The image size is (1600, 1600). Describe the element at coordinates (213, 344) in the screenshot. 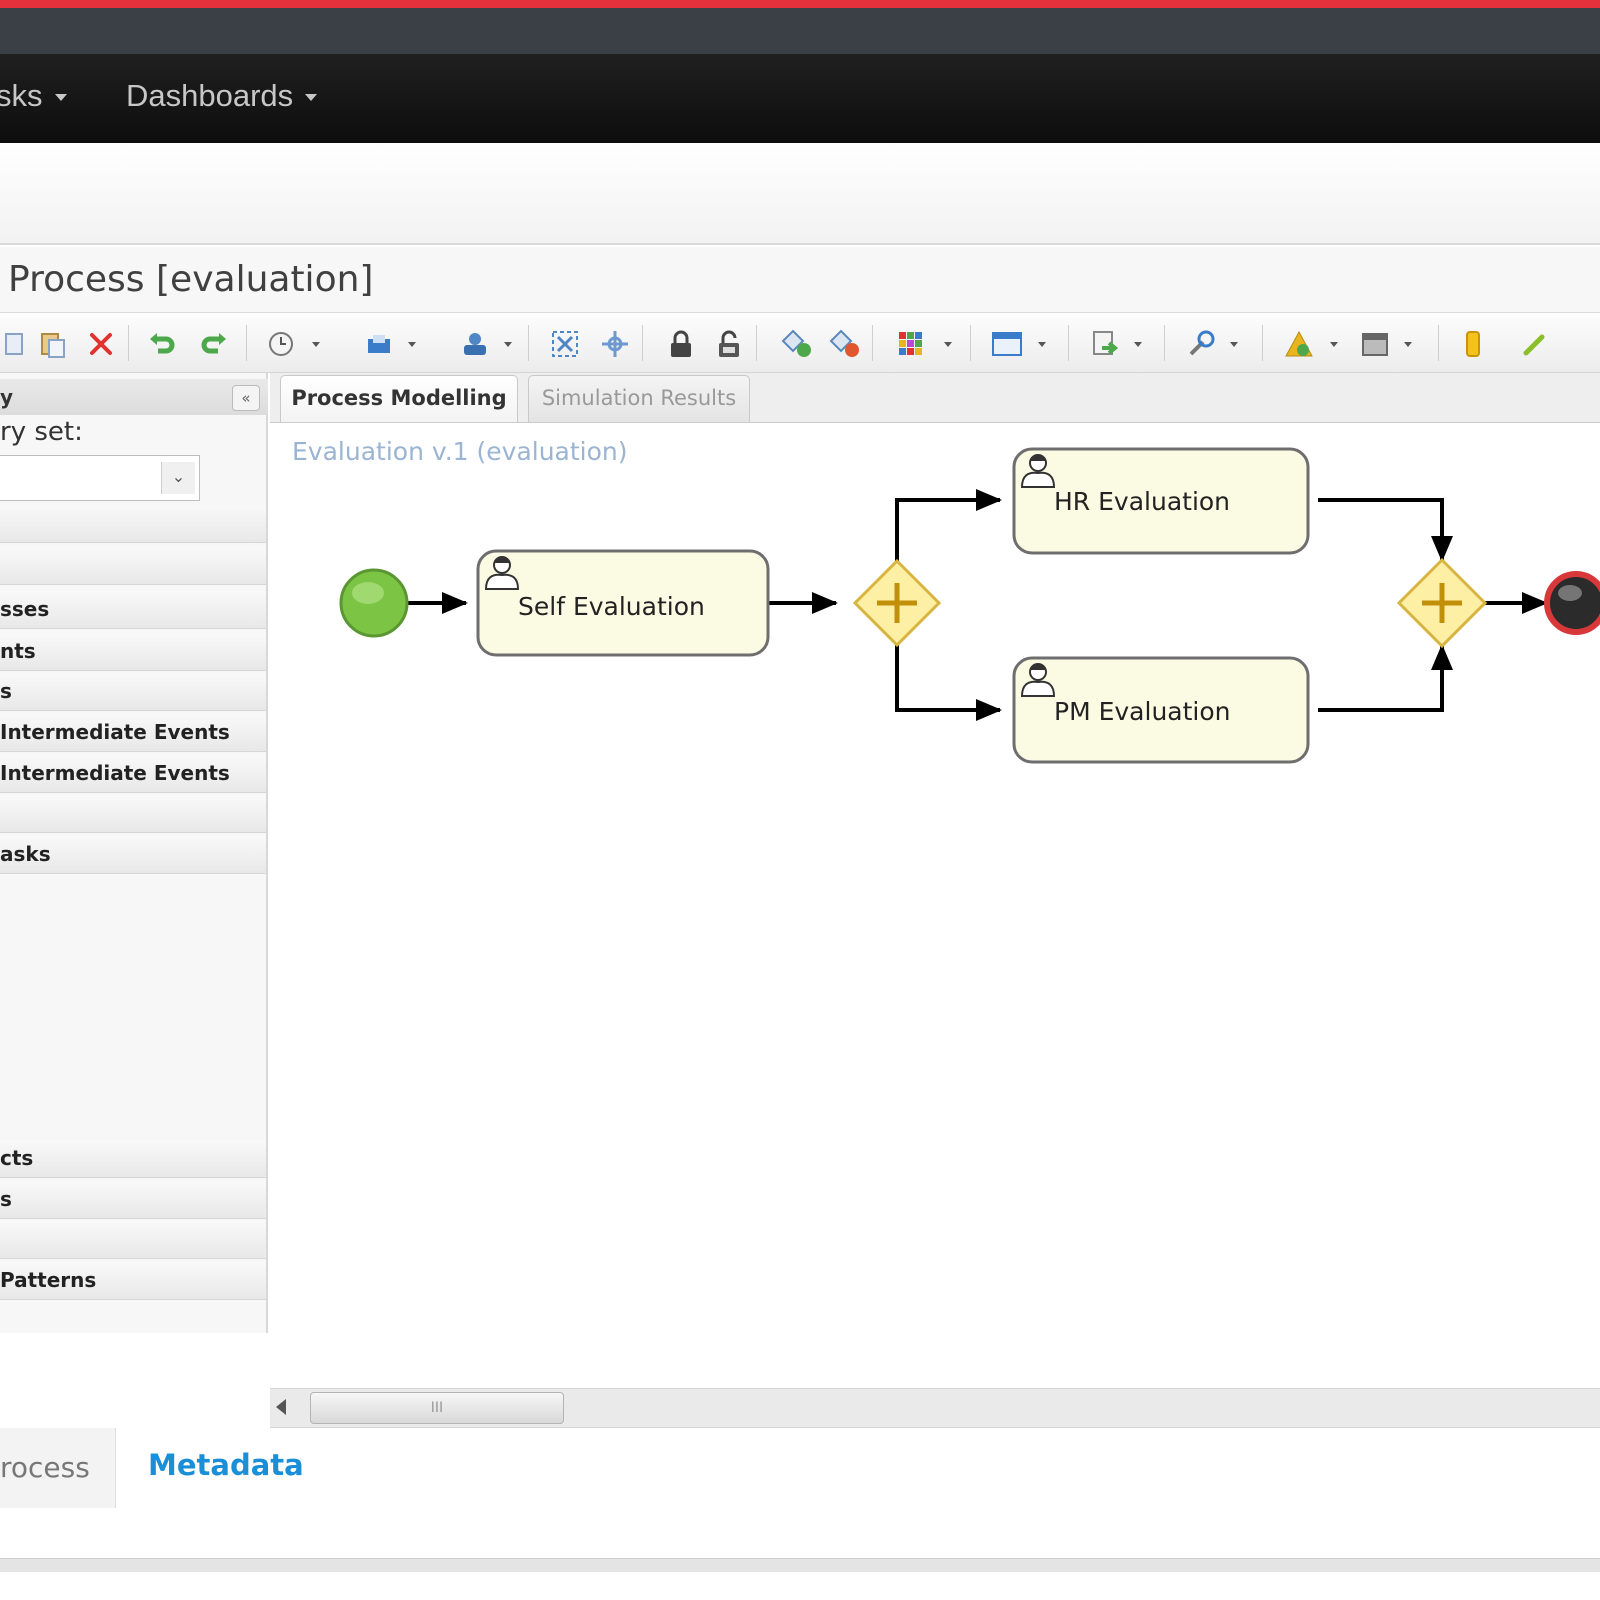

I see `redo-icon` at that location.